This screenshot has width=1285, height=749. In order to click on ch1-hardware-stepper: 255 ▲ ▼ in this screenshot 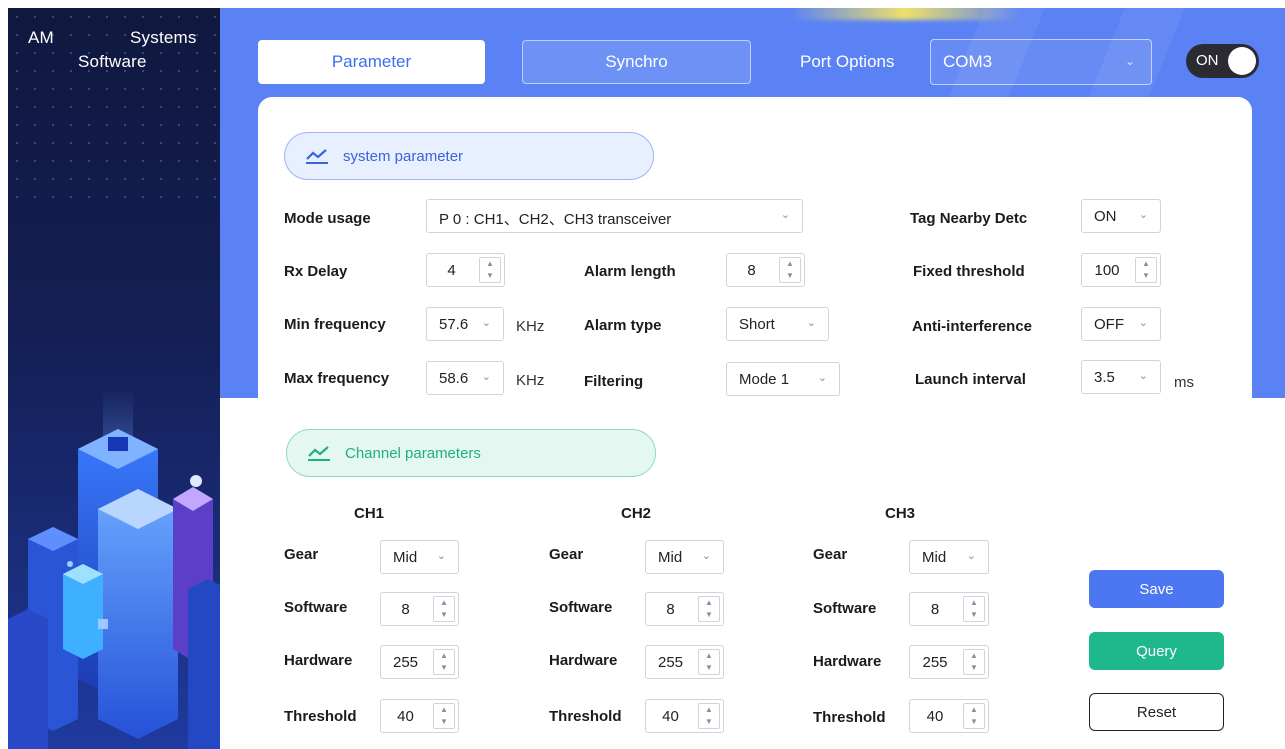, I will do `click(419, 662)`.